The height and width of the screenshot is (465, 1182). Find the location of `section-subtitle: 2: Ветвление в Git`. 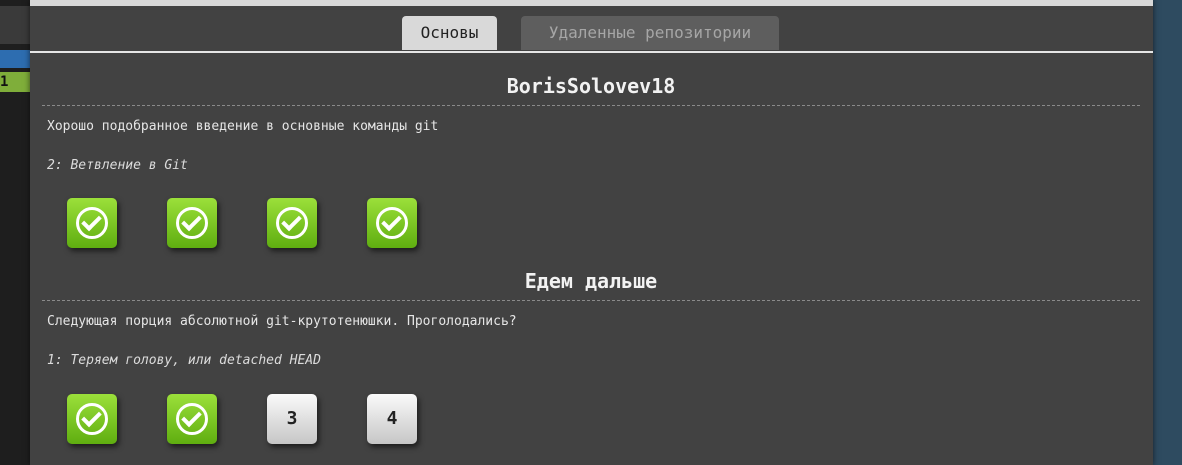

section-subtitle: 2: Ветвление в Git is located at coordinates (117, 165).